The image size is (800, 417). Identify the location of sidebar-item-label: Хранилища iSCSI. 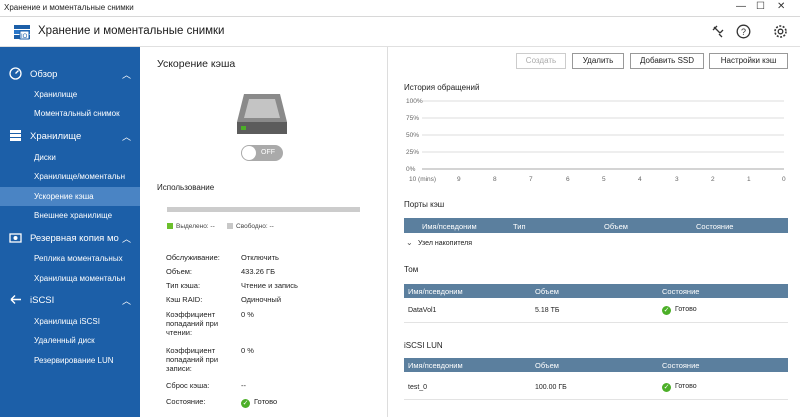
(67, 321).